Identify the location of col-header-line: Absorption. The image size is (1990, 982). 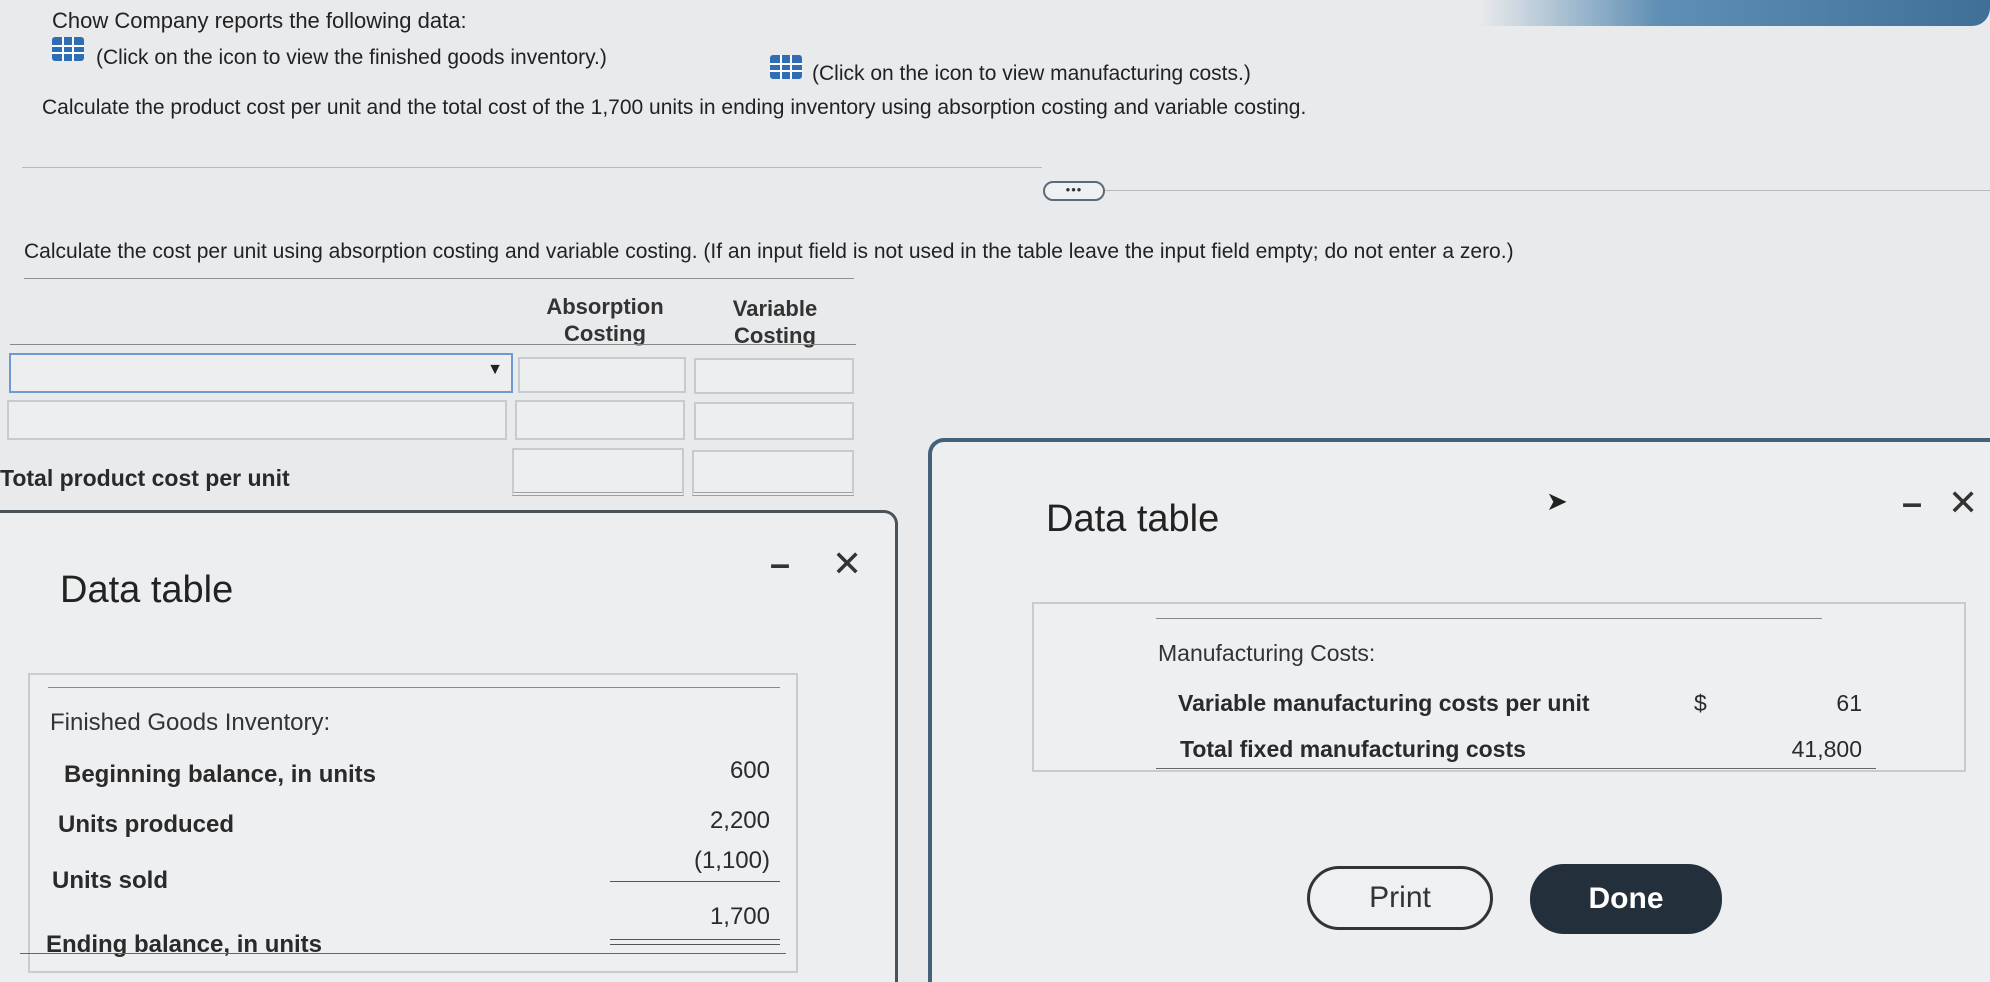
(605, 306).